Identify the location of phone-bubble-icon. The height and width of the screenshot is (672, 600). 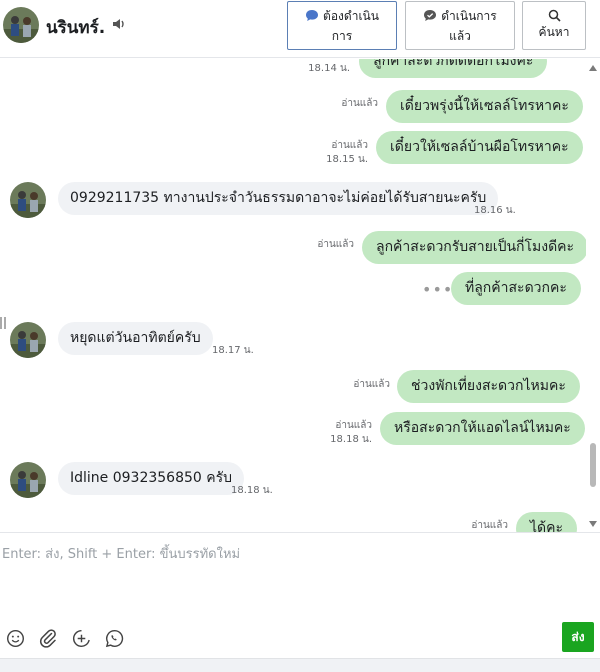
(114, 638).